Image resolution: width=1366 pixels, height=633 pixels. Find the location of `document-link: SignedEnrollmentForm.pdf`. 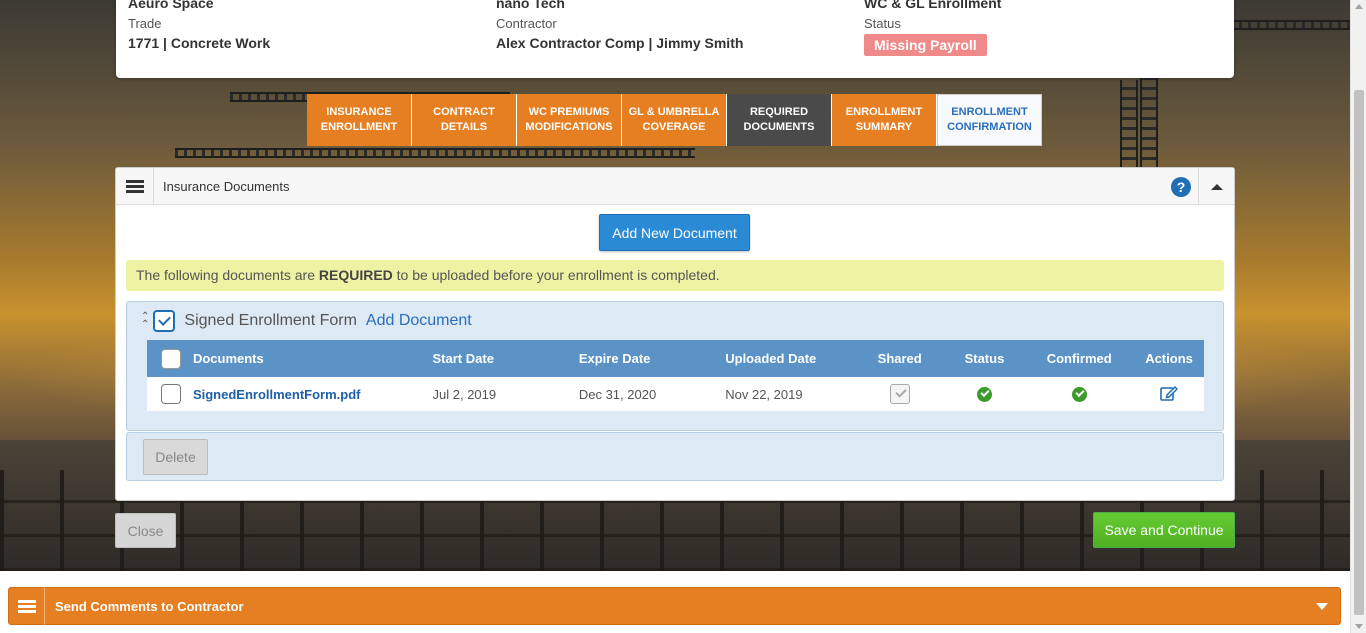

document-link: SignedEnrollmentForm.pdf is located at coordinates (277, 394).